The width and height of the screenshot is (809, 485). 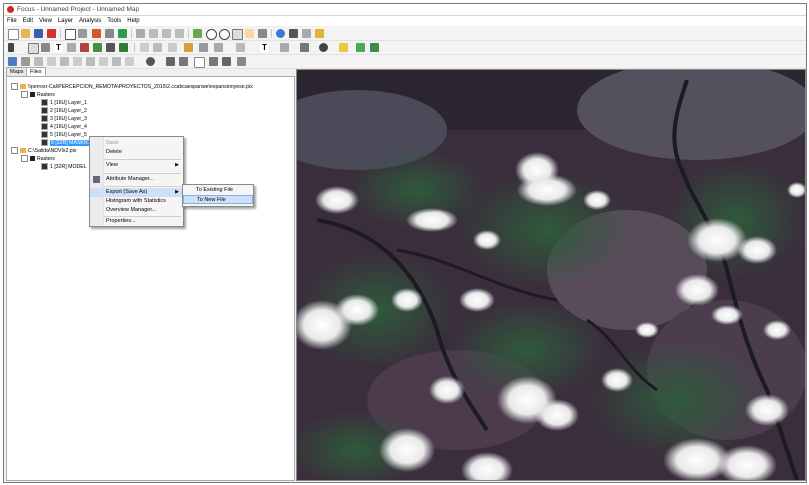 What do you see at coordinates (241, 61) in the screenshot?
I see `play-icon` at bounding box center [241, 61].